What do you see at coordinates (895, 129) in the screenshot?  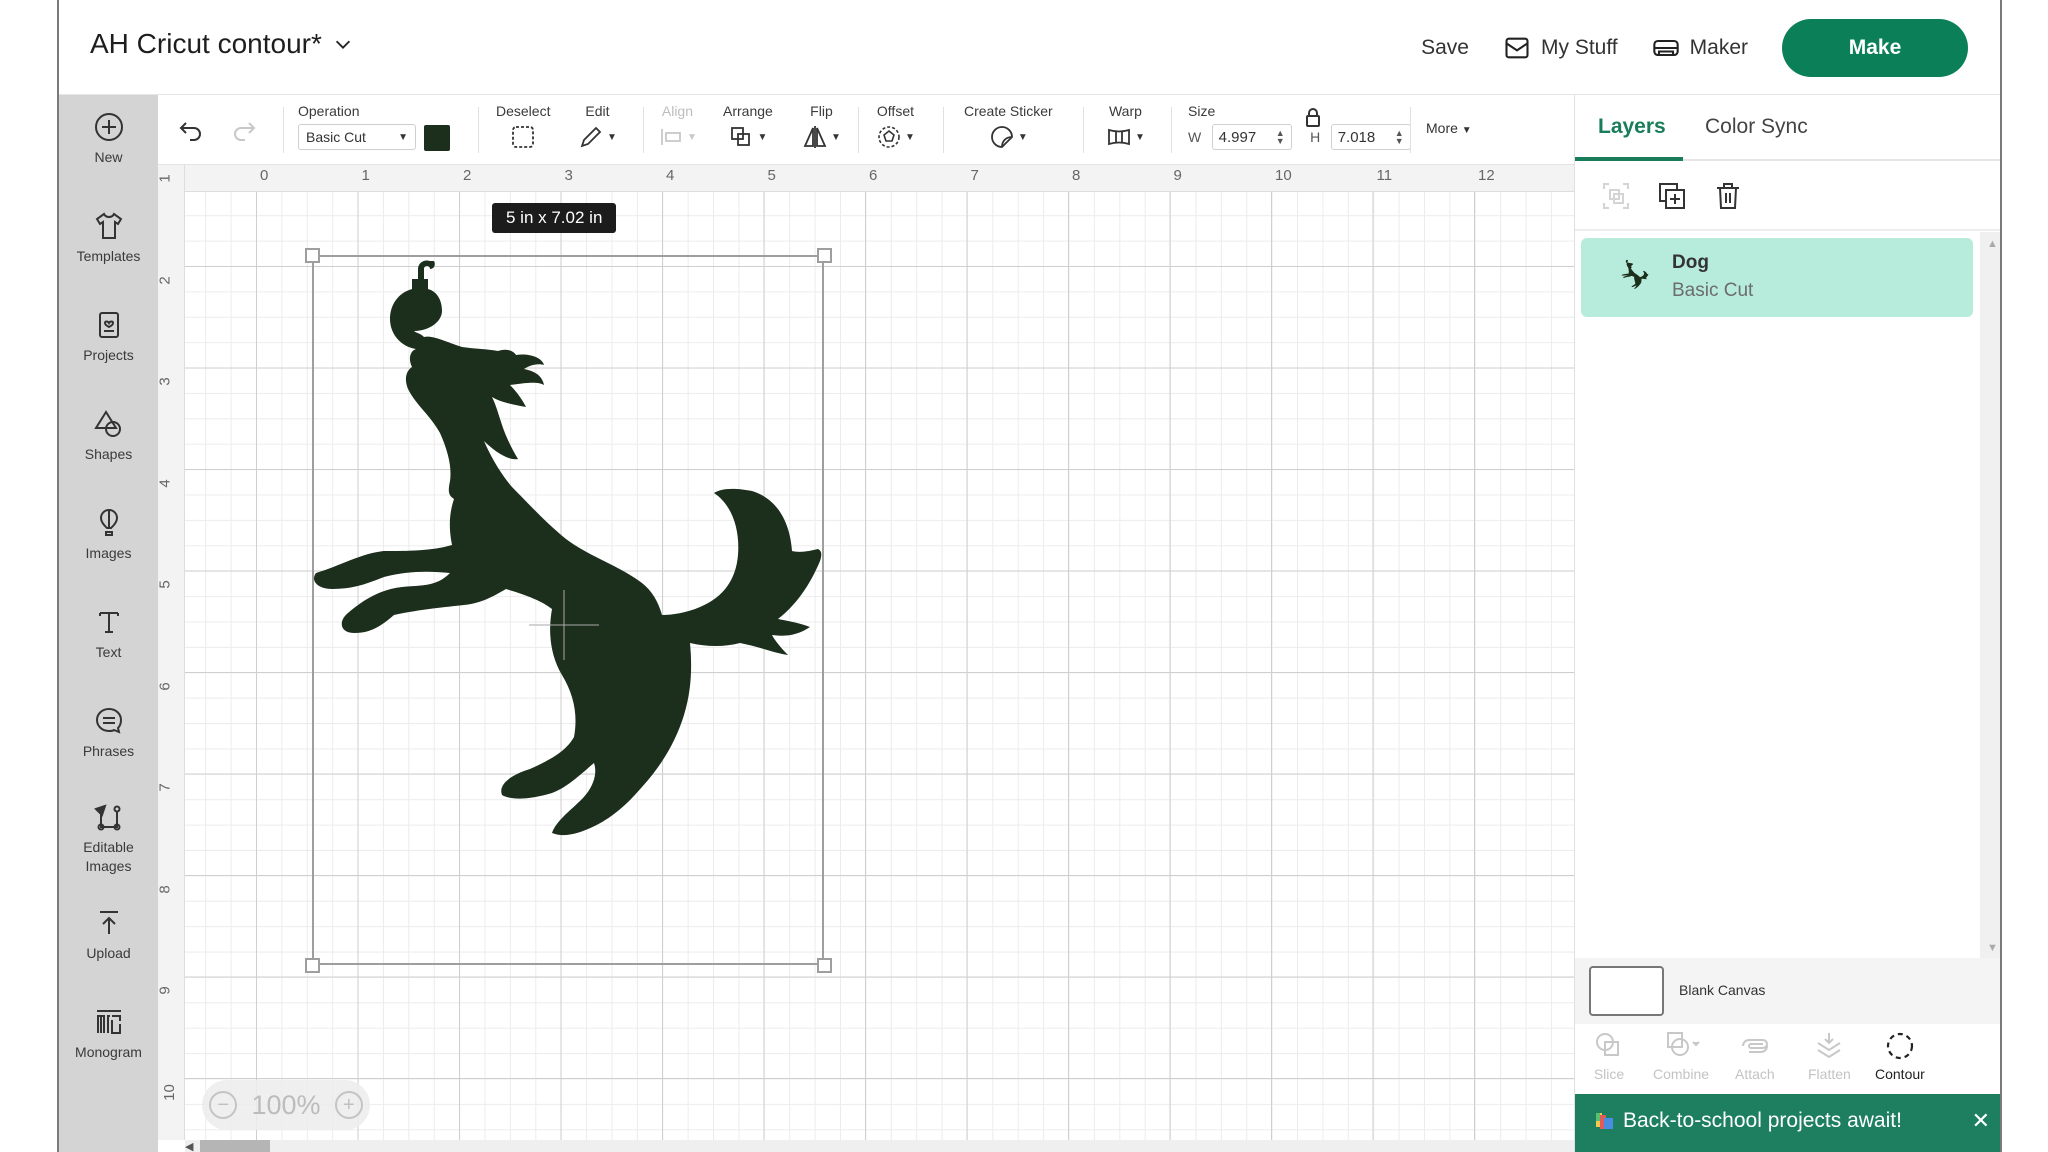 I see `offset-group: Offset ▼` at bounding box center [895, 129].